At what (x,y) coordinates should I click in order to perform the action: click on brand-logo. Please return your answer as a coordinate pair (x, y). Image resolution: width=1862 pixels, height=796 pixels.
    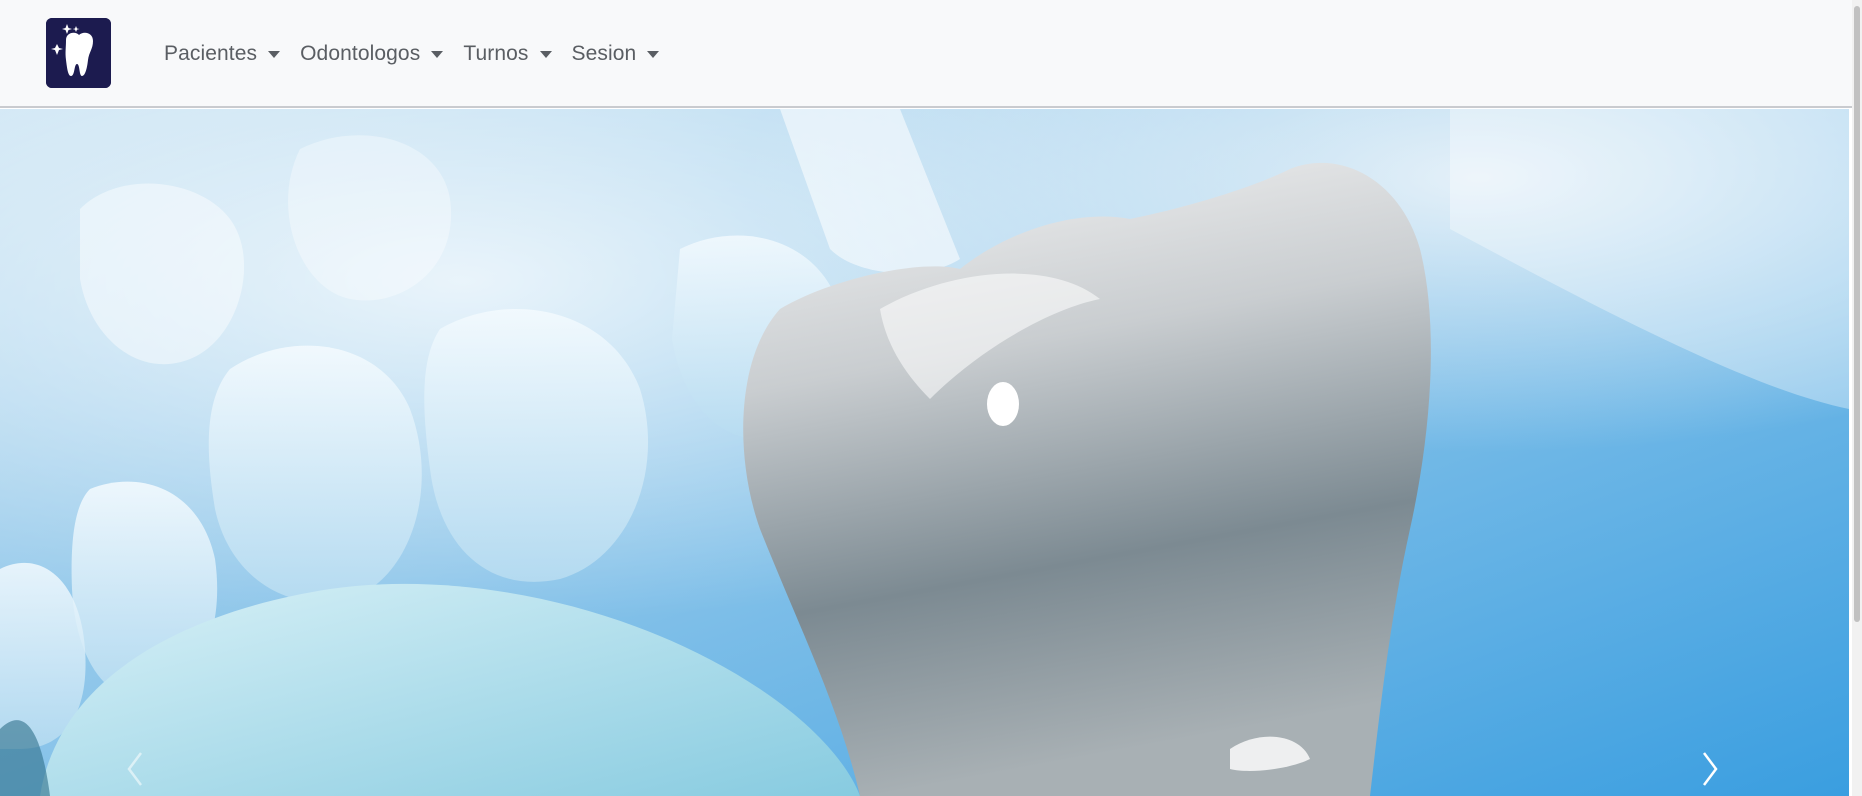
    Looking at the image, I should click on (78, 53).